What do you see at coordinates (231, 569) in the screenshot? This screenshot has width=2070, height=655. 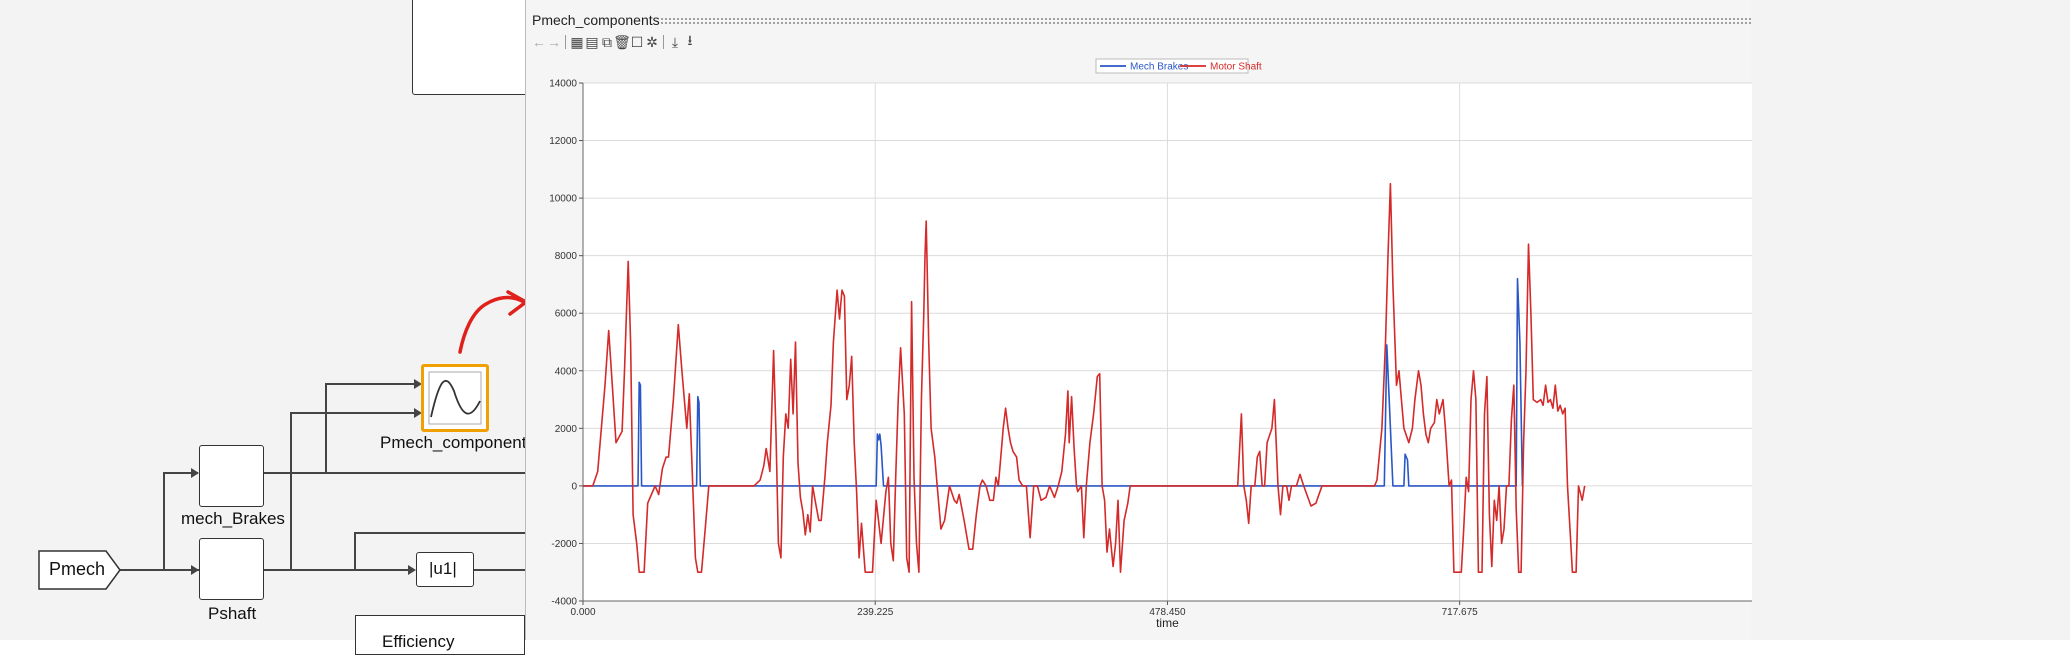 I see `pshaft-block` at bounding box center [231, 569].